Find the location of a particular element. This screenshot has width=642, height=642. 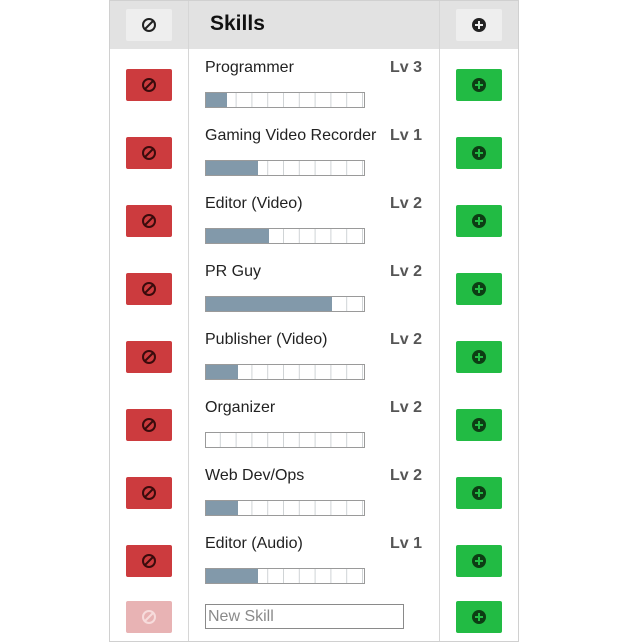

new-skill-add-button is located at coordinates (479, 617).